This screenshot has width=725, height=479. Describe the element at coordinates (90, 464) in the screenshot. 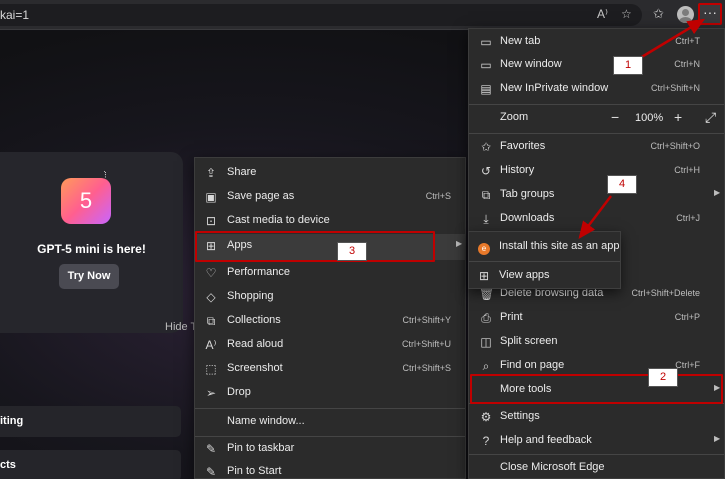

I see `bg-tile-2: cts` at that location.